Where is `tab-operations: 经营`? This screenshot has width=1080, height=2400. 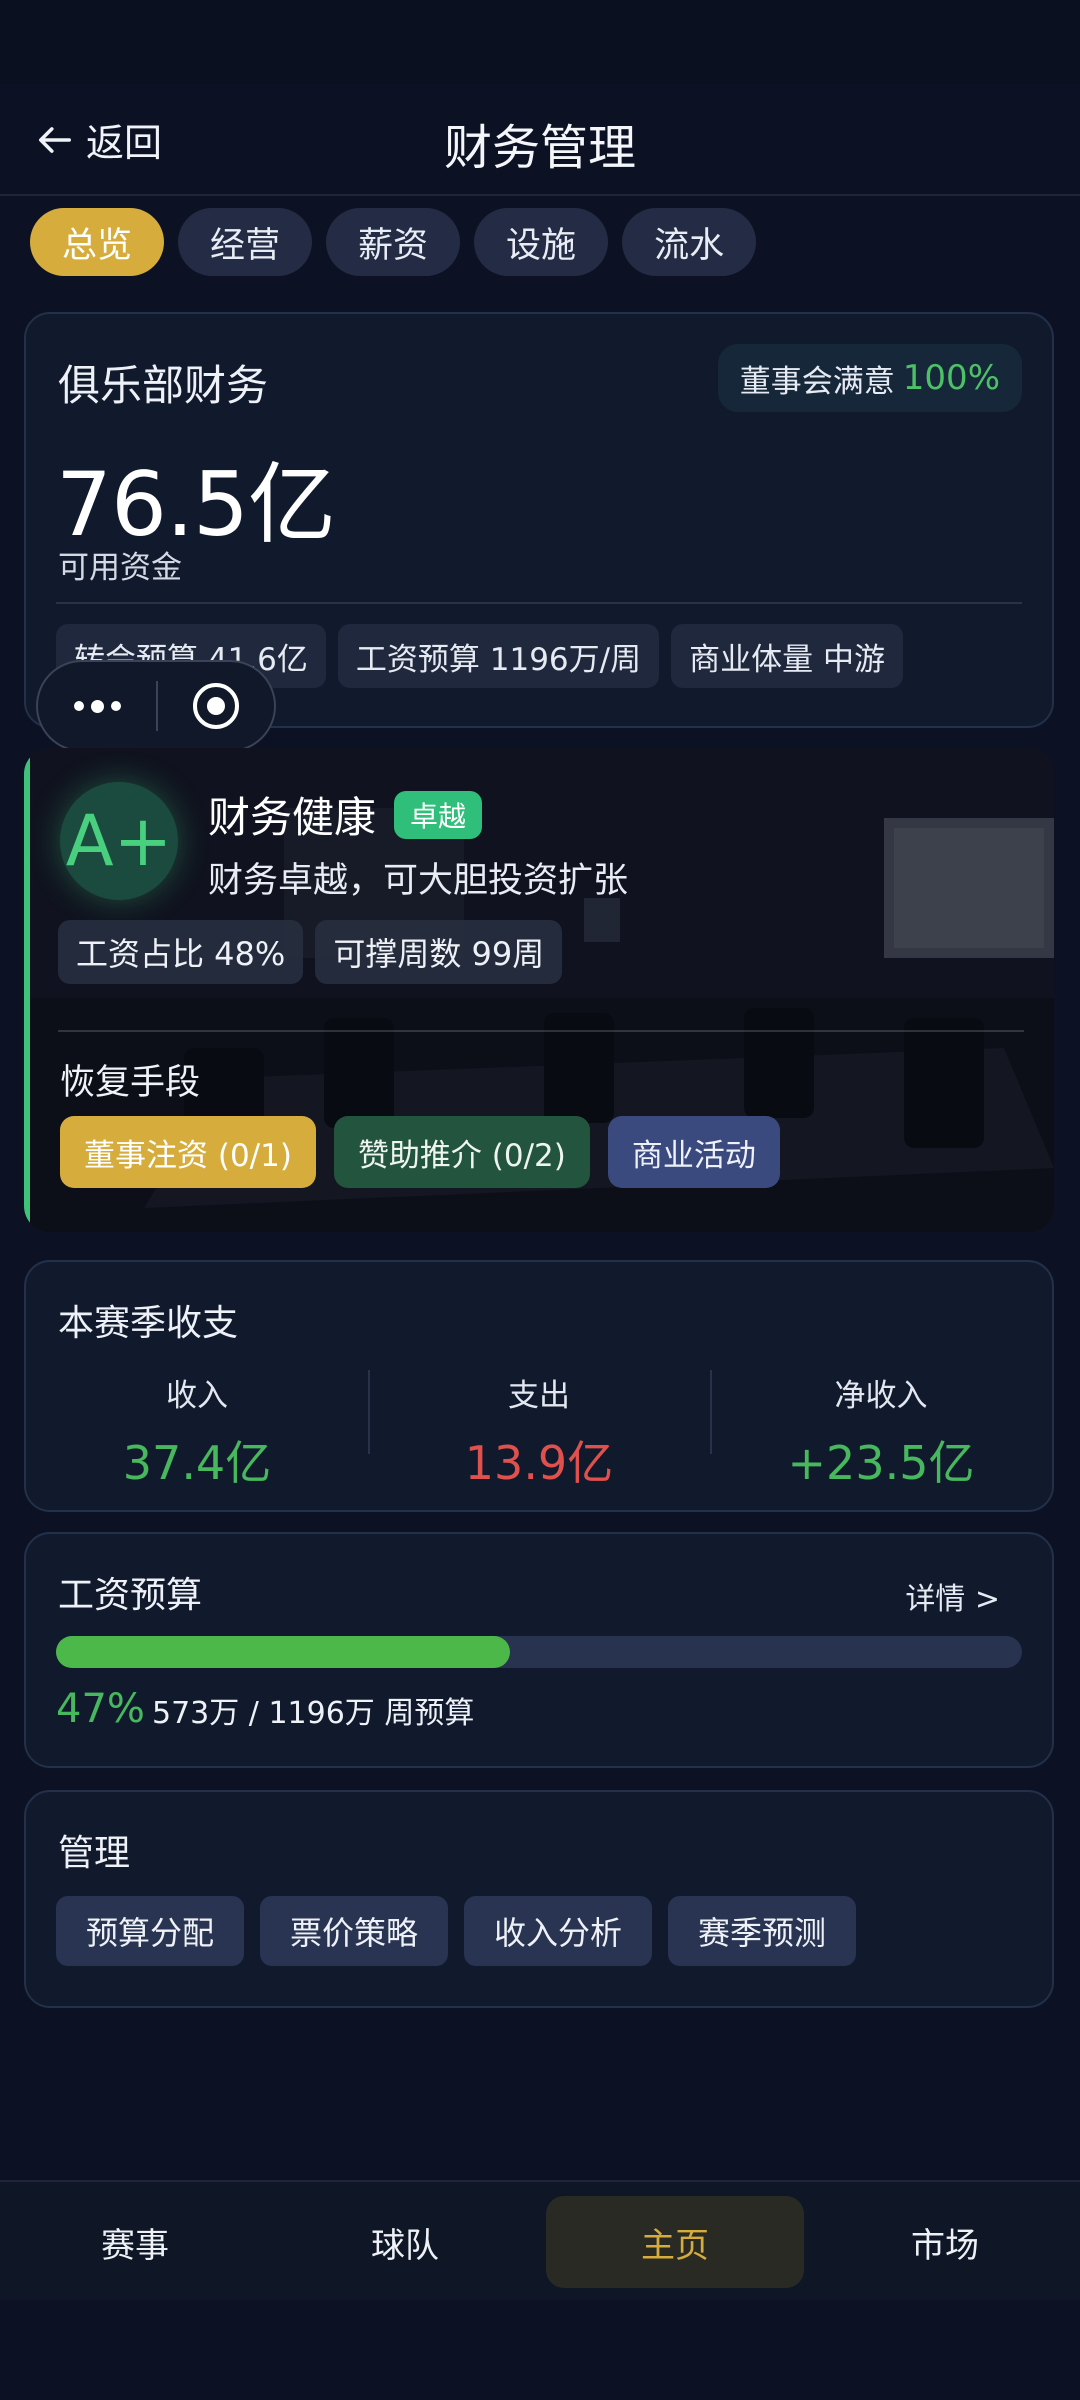 tab-operations: 经营 is located at coordinates (245, 242).